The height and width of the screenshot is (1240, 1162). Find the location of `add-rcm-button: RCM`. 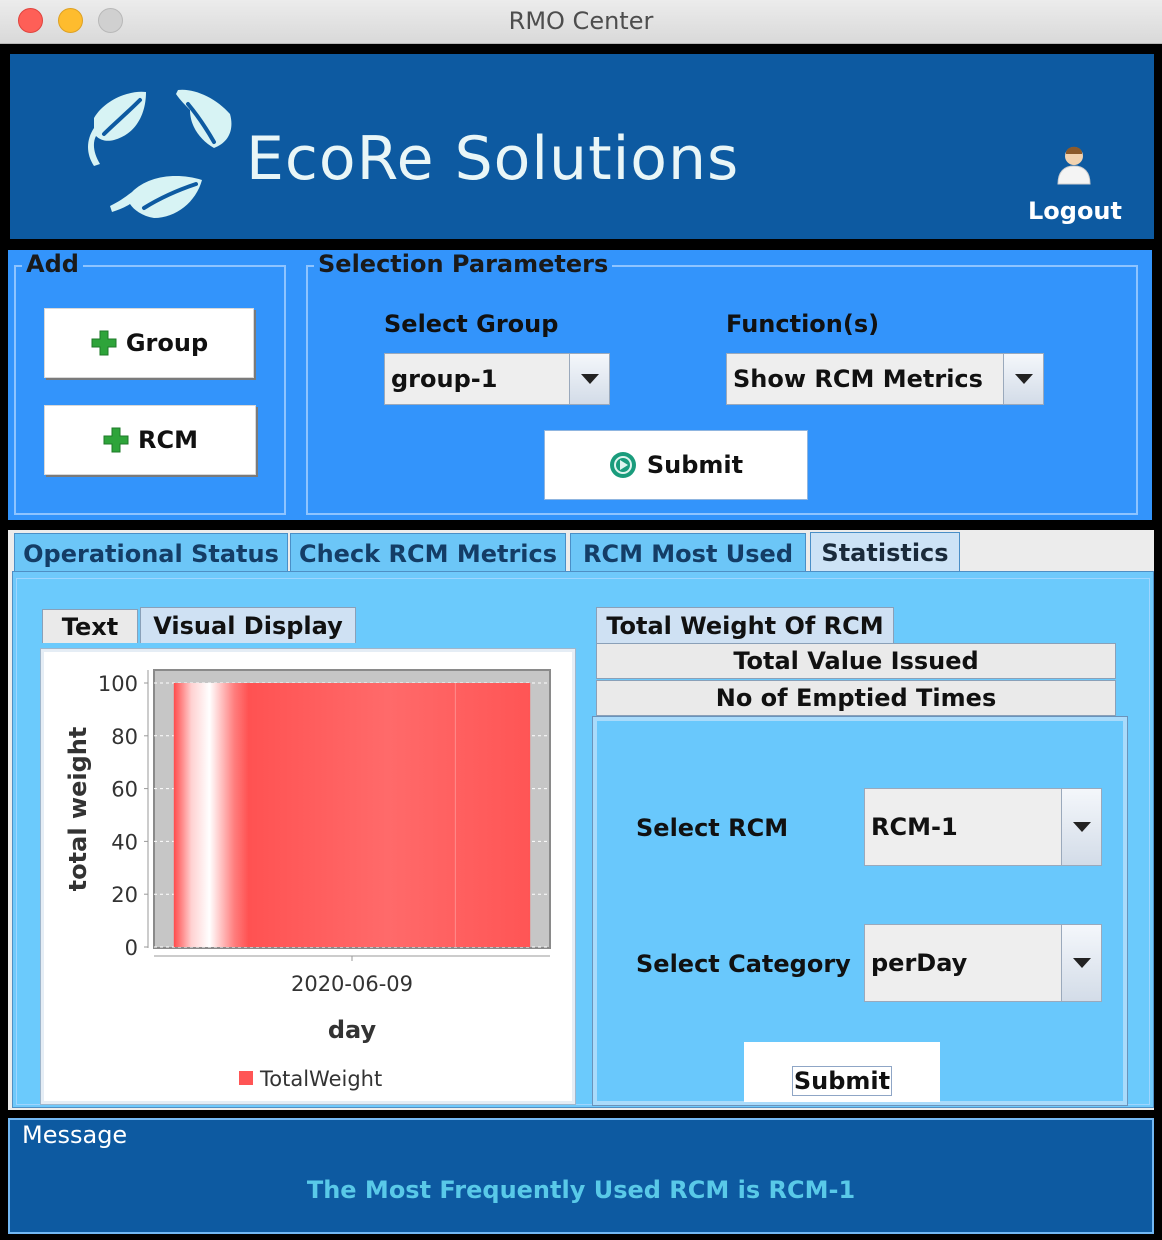

add-rcm-button: RCM is located at coordinates (150, 440).